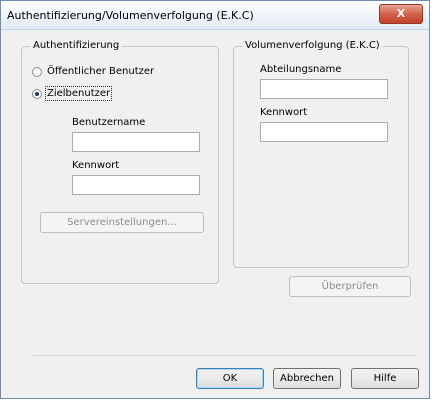 Image resolution: width=432 pixels, height=401 pixels. I want to click on volume-password-input, so click(324, 132).